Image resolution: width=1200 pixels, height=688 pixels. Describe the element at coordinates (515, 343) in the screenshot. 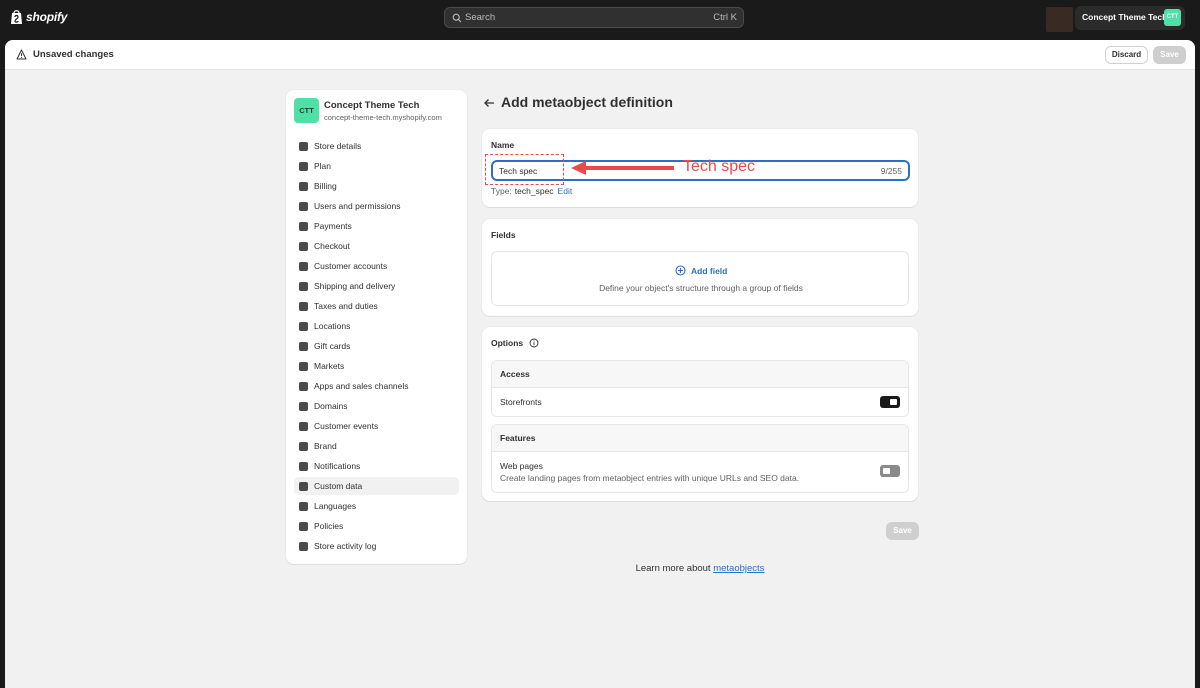

I see `options-header: Options` at that location.